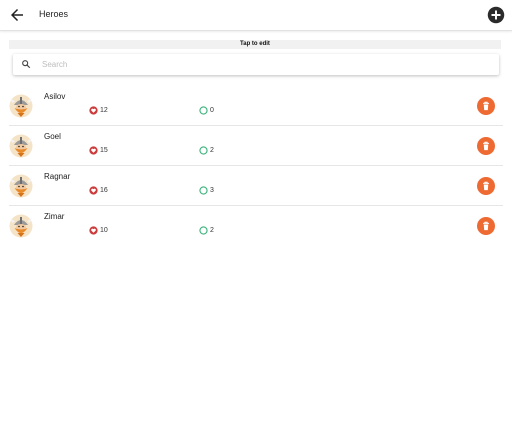 The width and height of the screenshot is (512, 427). I want to click on health-value: 10, so click(104, 230).